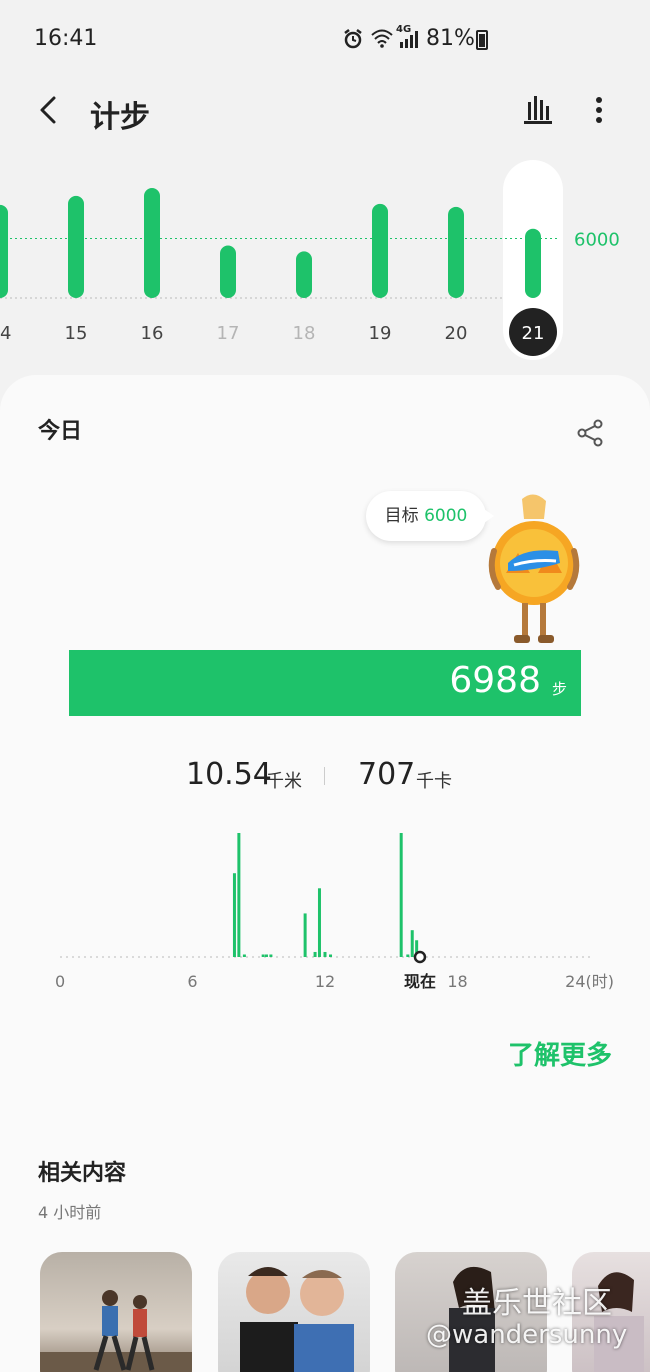  I want to click on today-stats: 10.54 千米 707 千卡, so click(325, 777).